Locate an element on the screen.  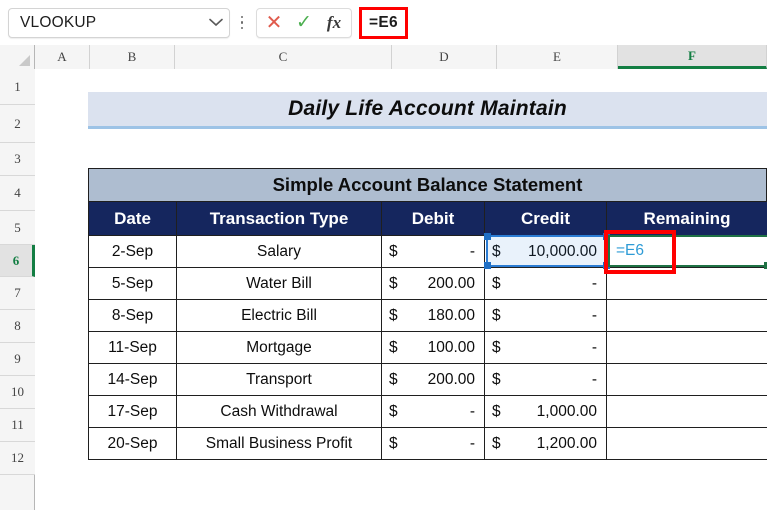
cell-date: 5-Sep is located at coordinates (132, 283).